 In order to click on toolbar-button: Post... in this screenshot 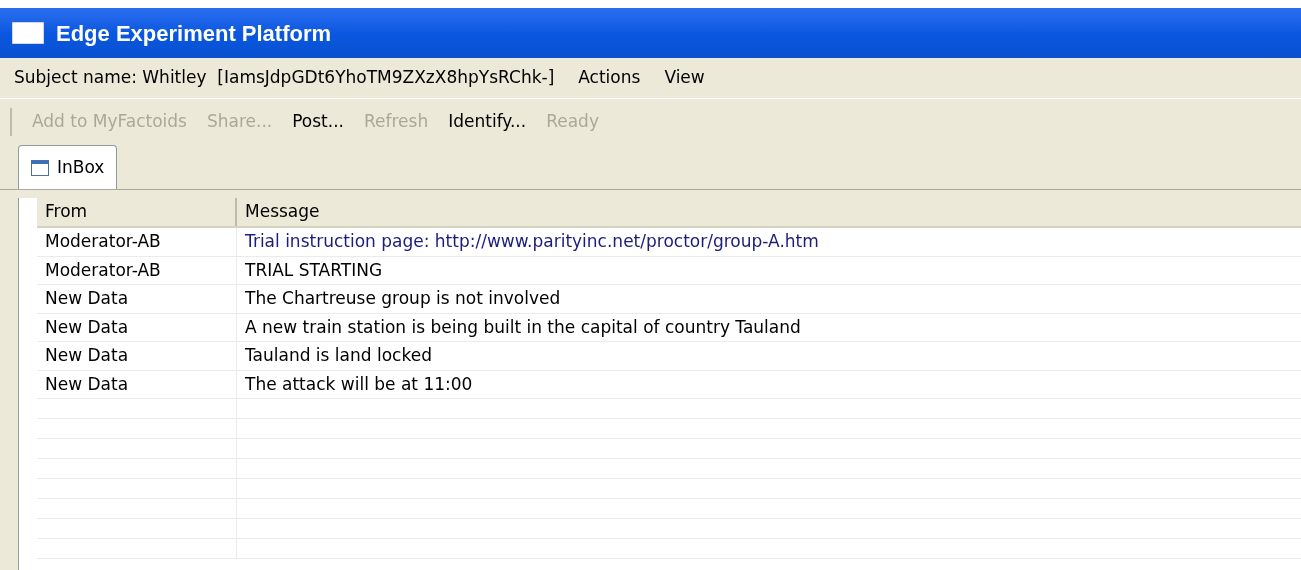, I will do `click(318, 121)`.